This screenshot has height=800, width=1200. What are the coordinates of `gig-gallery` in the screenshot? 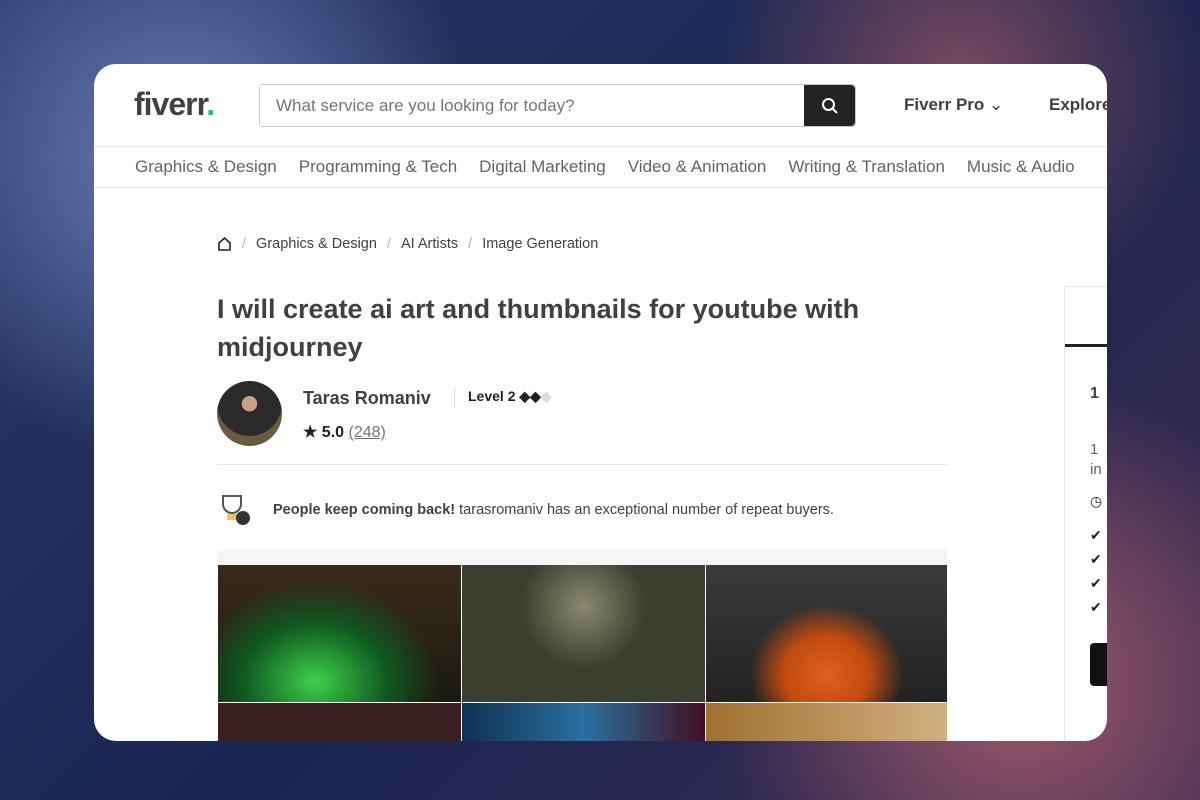 It's located at (582, 645).